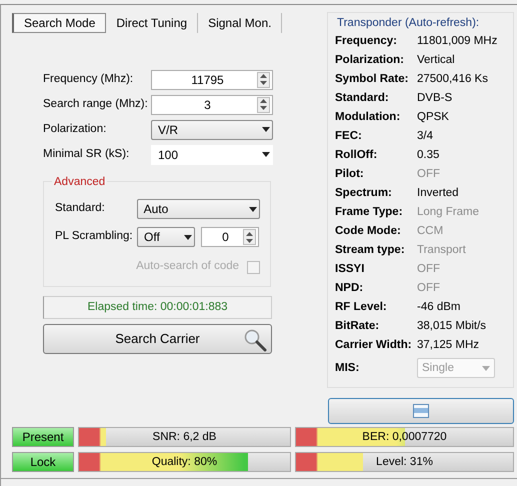 Image resolution: width=517 pixels, height=486 pixels. What do you see at coordinates (434, 98) in the screenshot?
I see `field-value: DVB-S` at bounding box center [434, 98].